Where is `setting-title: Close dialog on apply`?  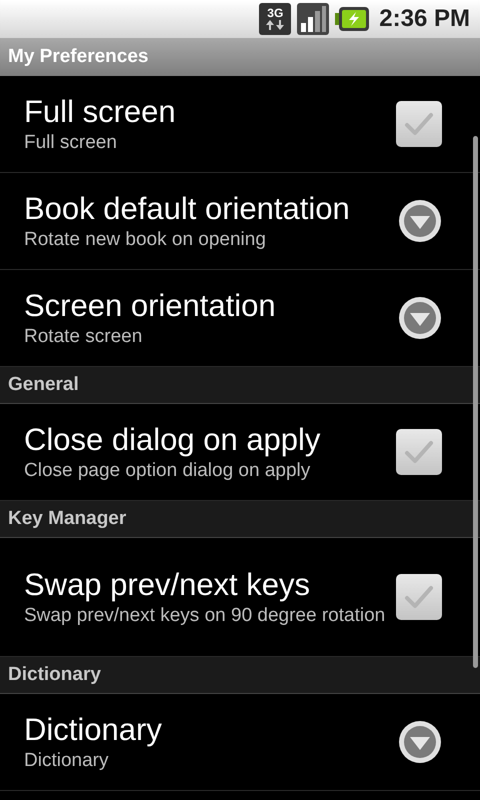 setting-title: Close dialog on apply is located at coordinates (173, 440).